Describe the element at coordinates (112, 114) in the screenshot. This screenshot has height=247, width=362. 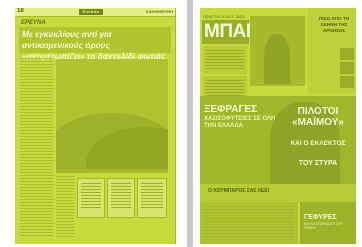
I see `article-photo` at that location.